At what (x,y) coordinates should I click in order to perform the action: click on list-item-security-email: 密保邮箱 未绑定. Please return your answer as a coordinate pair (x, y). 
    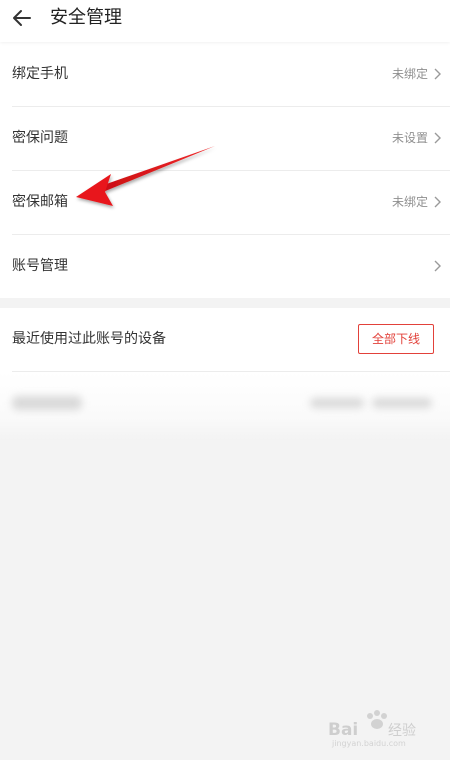
    Looking at the image, I should click on (225, 202).